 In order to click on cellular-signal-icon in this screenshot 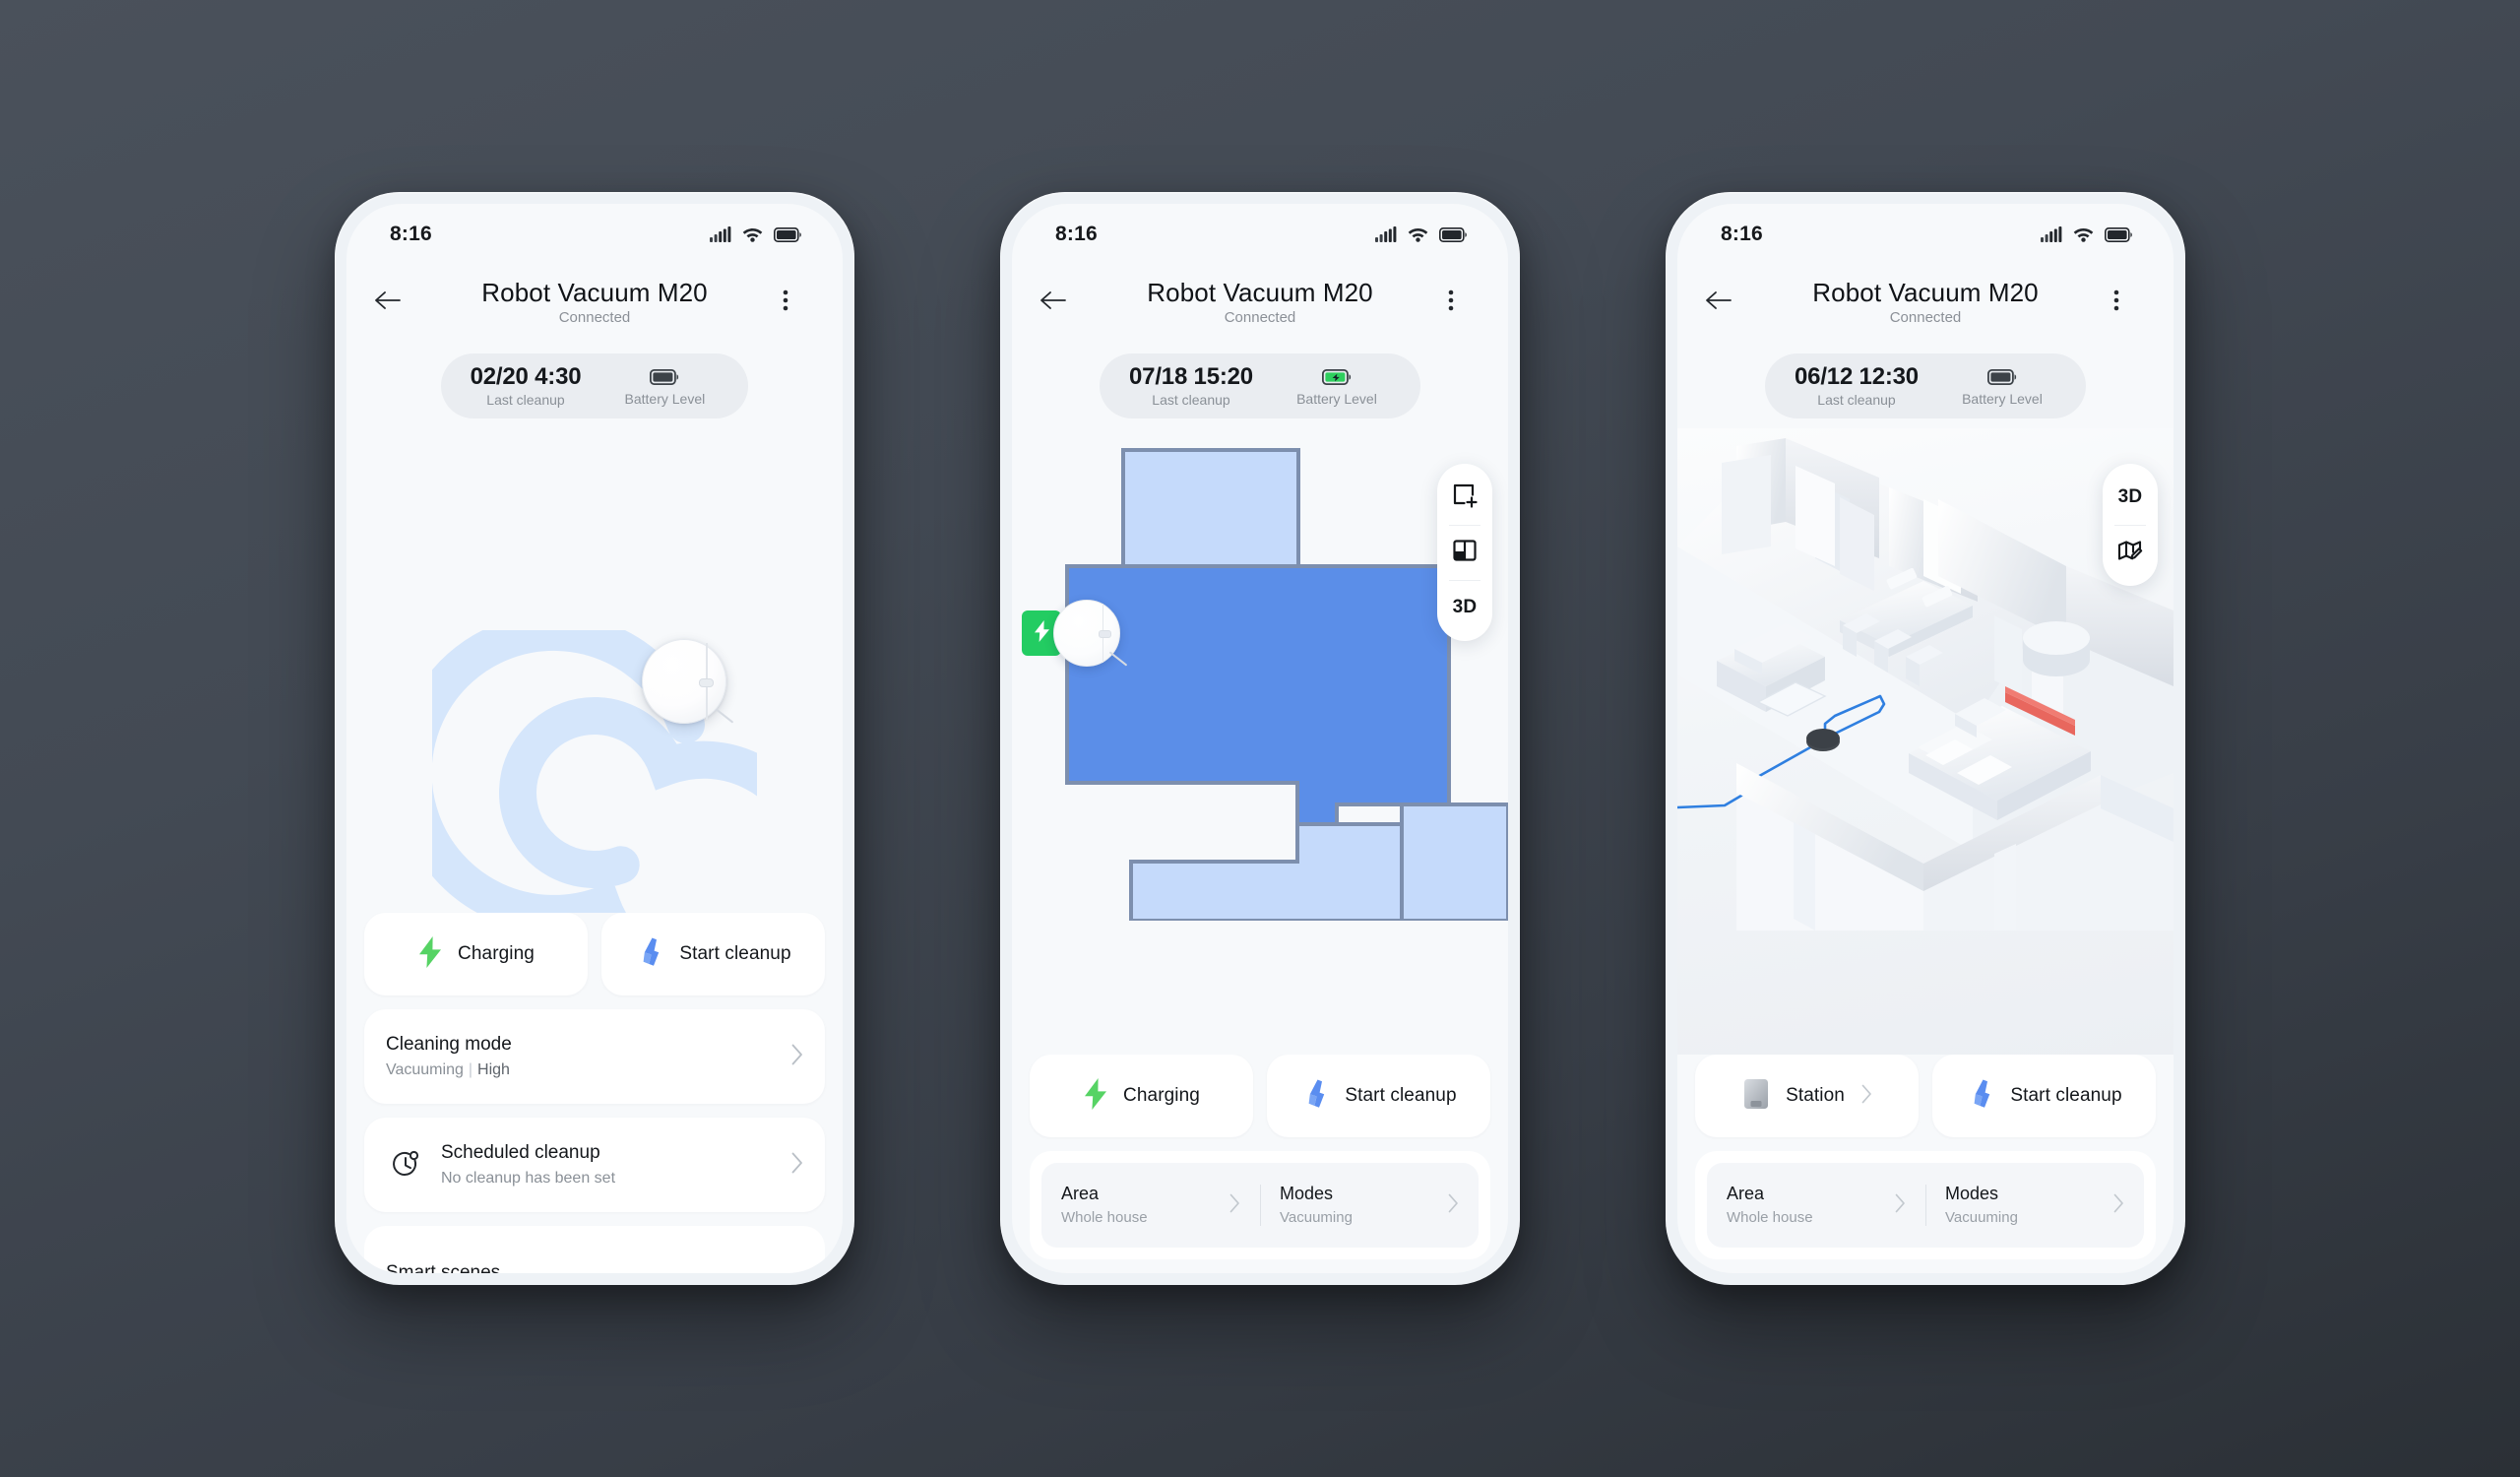, I will do `click(720, 234)`.